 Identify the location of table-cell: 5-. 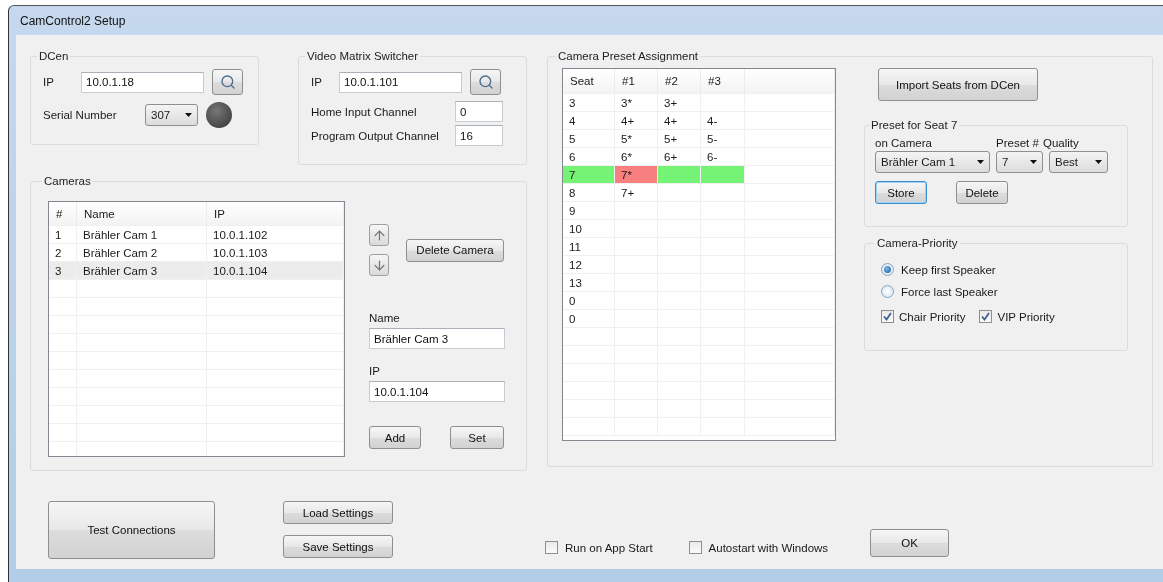
(723, 138).